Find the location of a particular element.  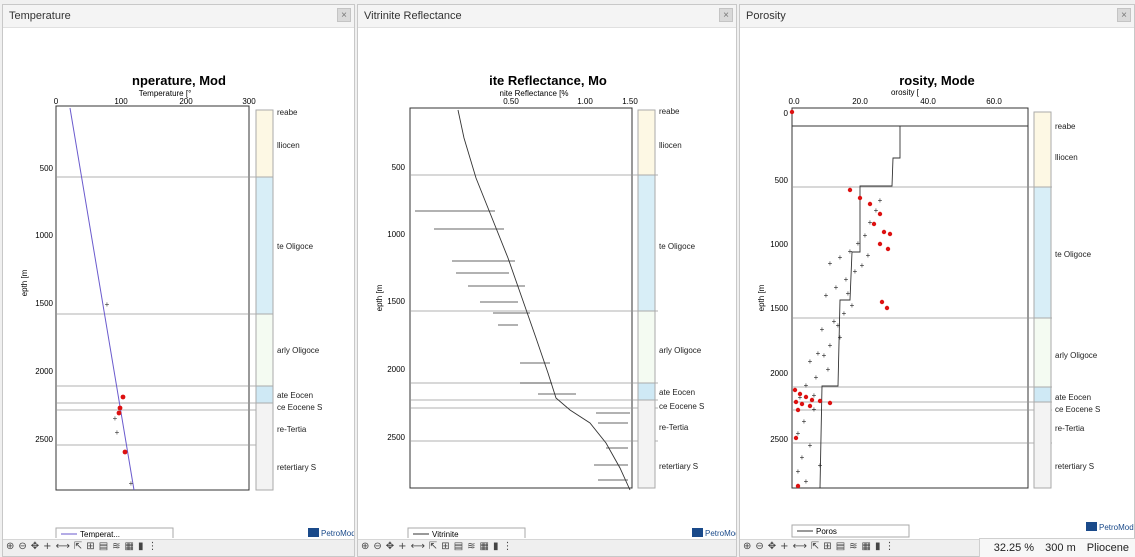

panel-title: Vitrinite Reflectance is located at coordinates (413, 16).